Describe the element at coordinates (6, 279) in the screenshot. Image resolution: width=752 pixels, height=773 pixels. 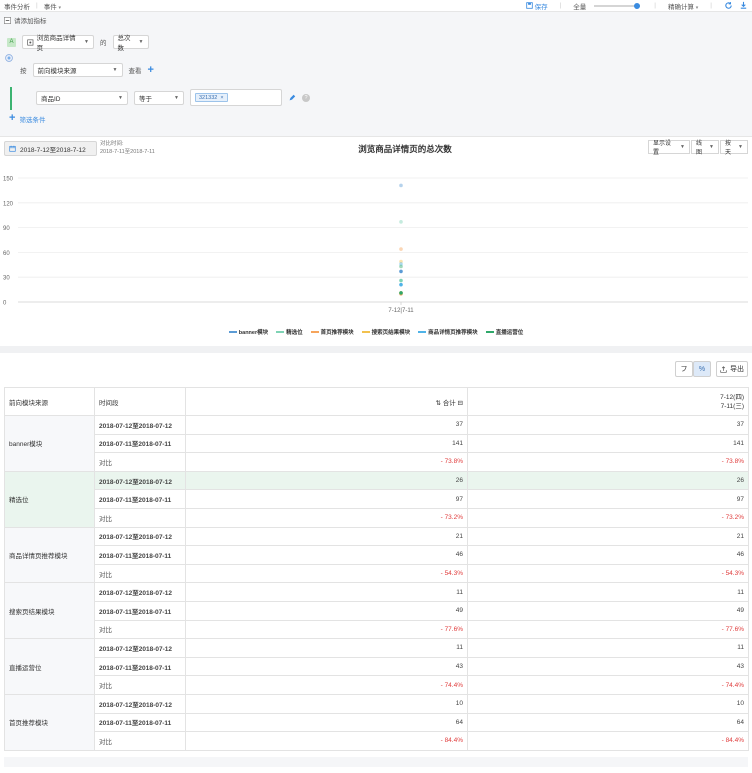
I see `y-tick-label: 30` at that location.